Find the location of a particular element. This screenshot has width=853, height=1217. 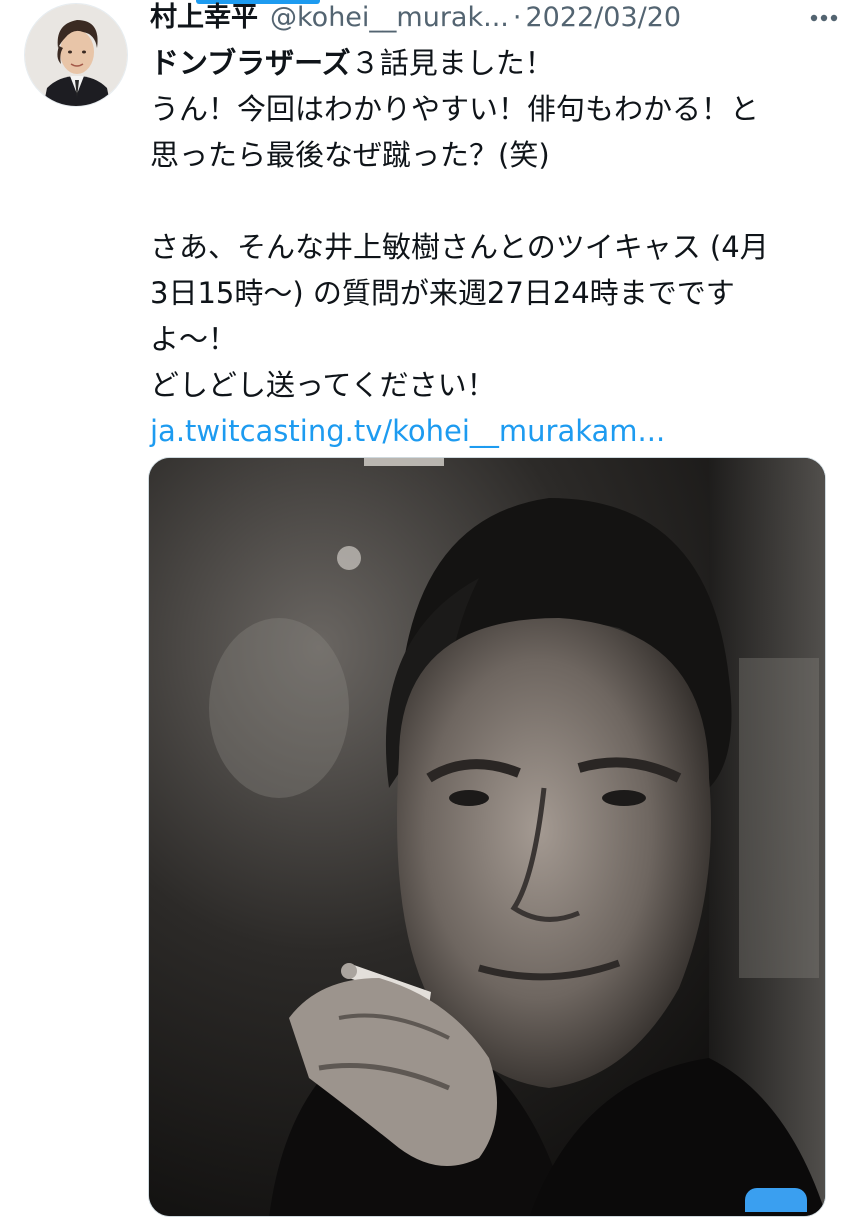

author-name: 村上幸平 is located at coordinates (204, 18).